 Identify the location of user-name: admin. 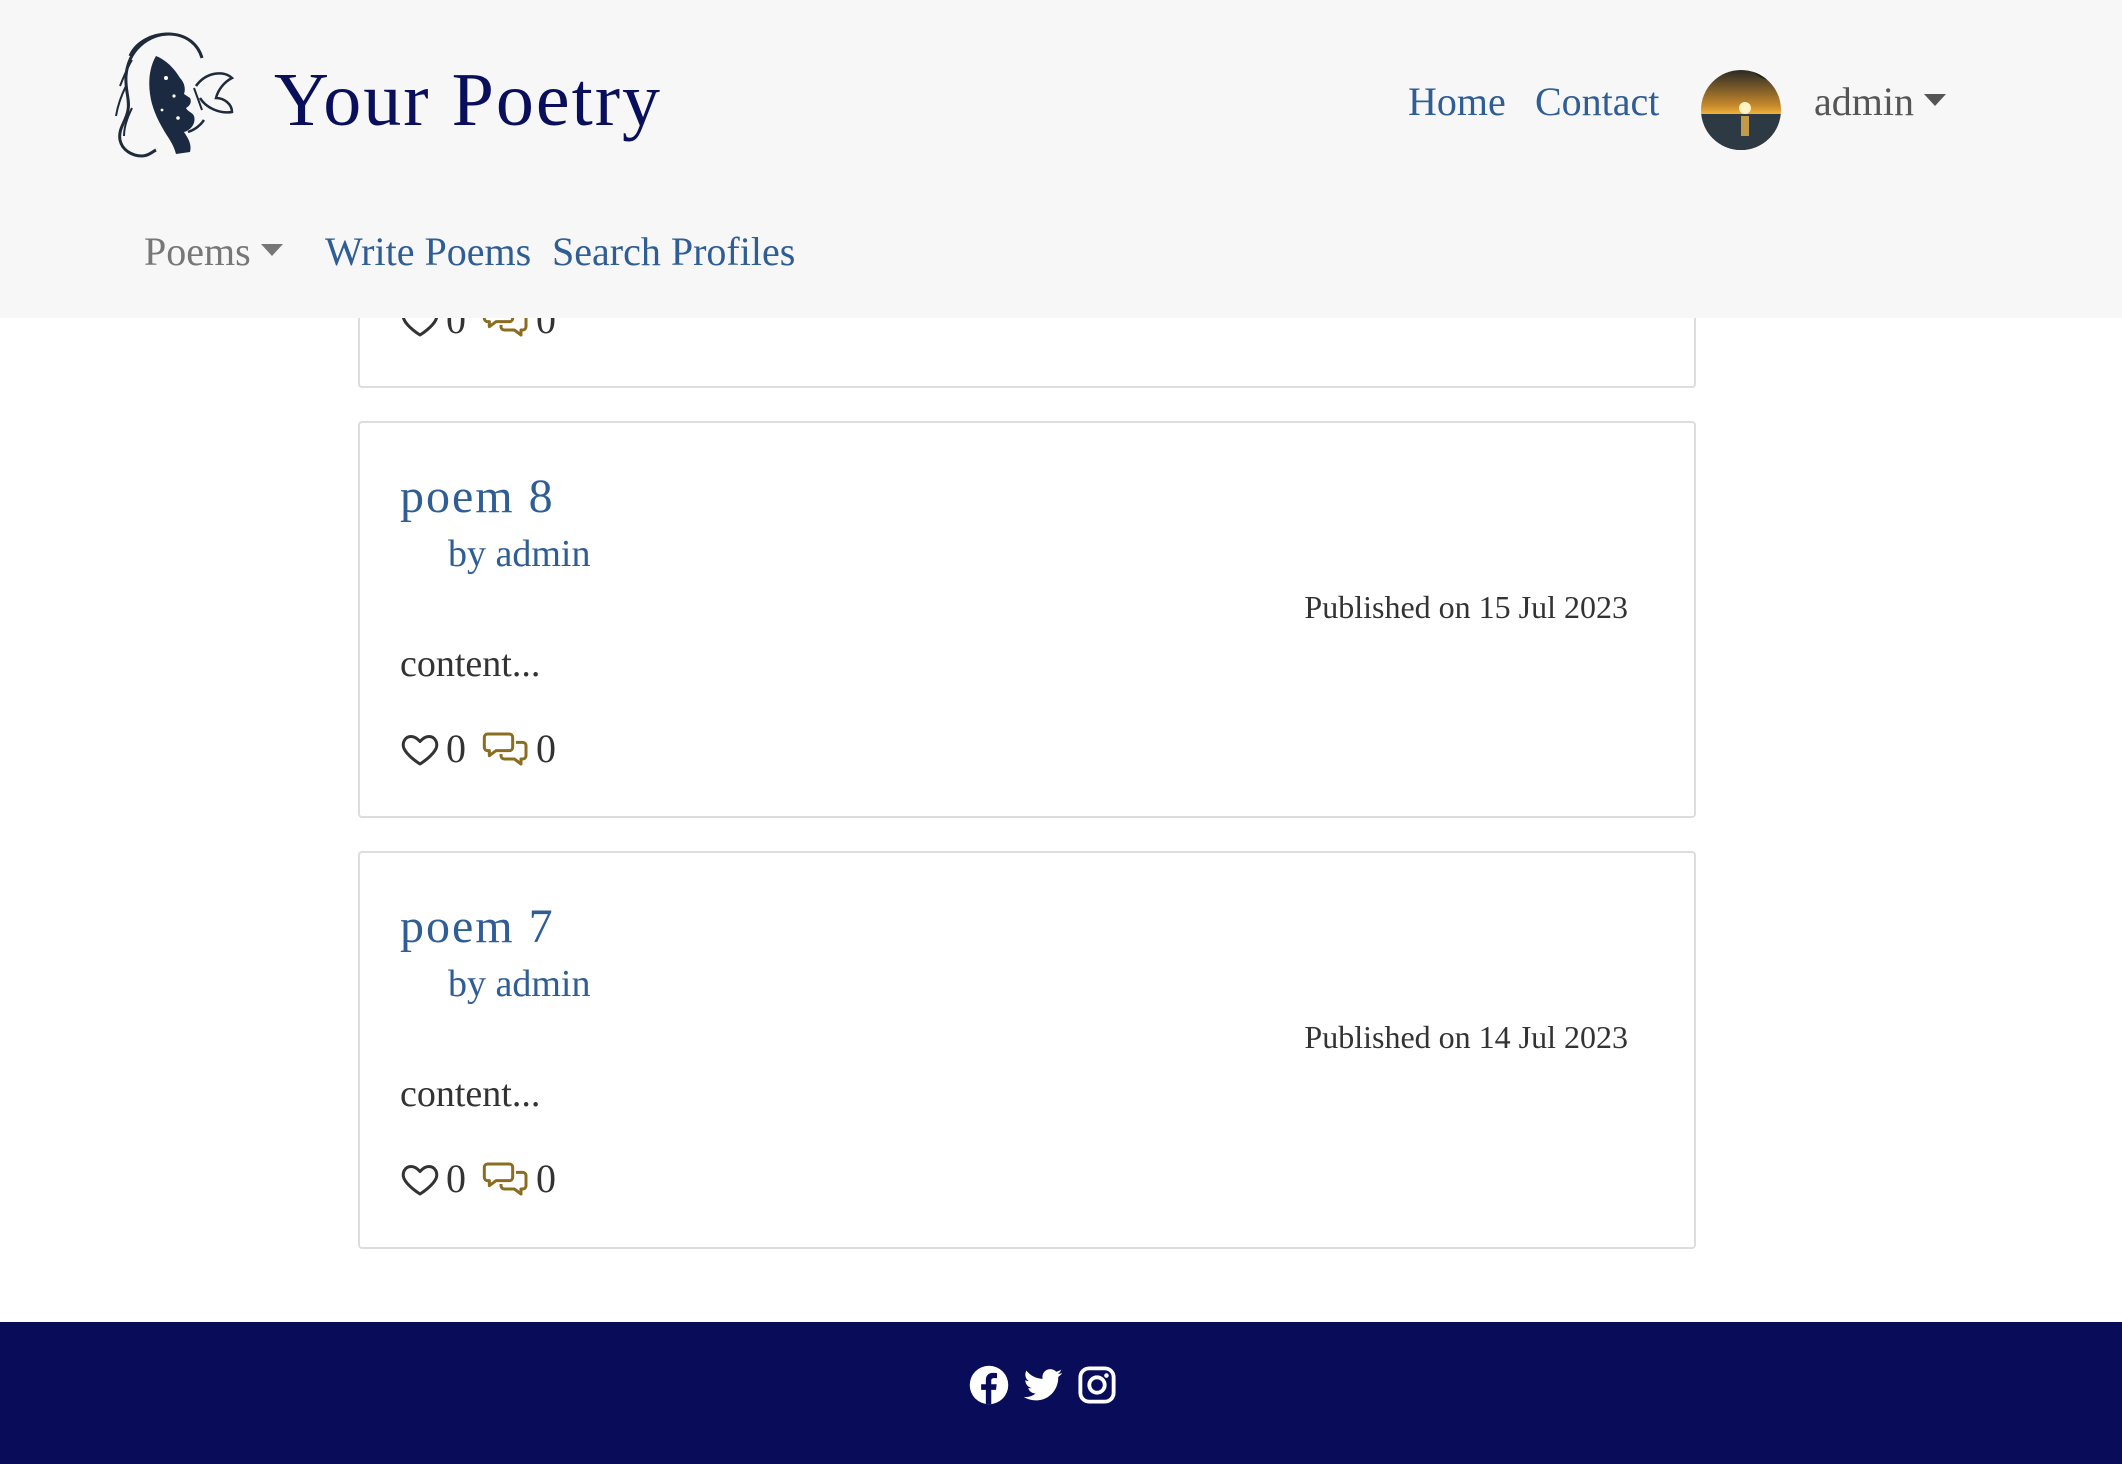
(1864, 101).